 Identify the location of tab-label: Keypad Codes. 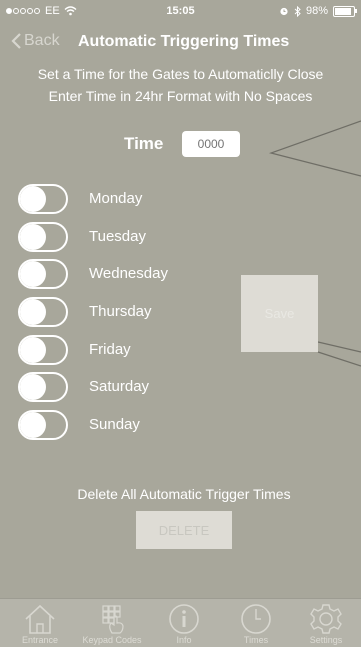
(112, 640).